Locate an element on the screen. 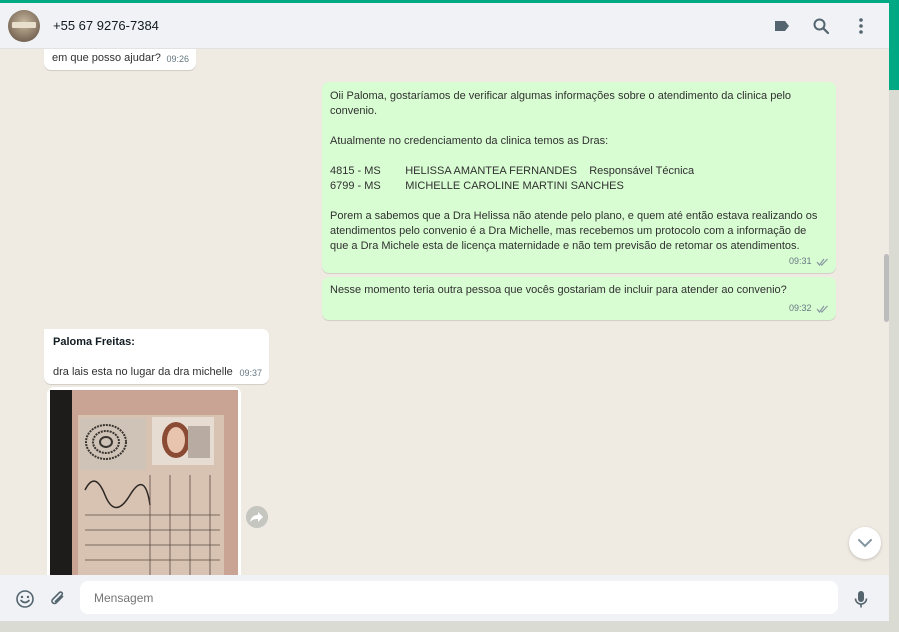 The width and height of the screenshot is (899, 632). attach-icon is located at coordinates (58, 599).